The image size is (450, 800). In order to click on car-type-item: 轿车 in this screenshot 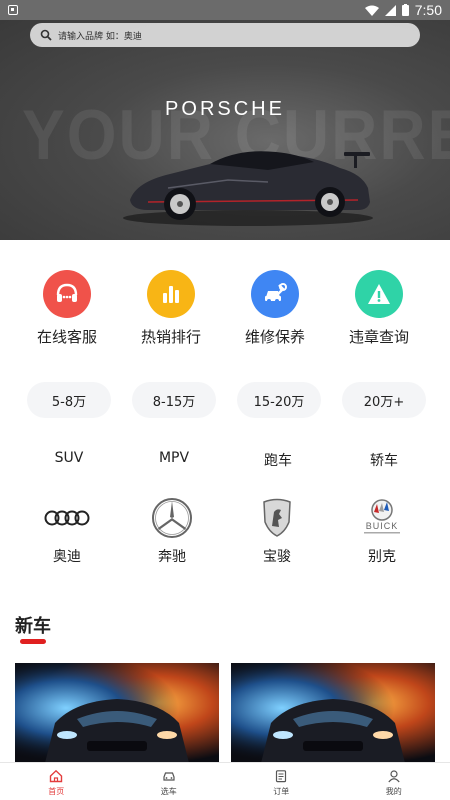, I will do `click(384, 460)`.